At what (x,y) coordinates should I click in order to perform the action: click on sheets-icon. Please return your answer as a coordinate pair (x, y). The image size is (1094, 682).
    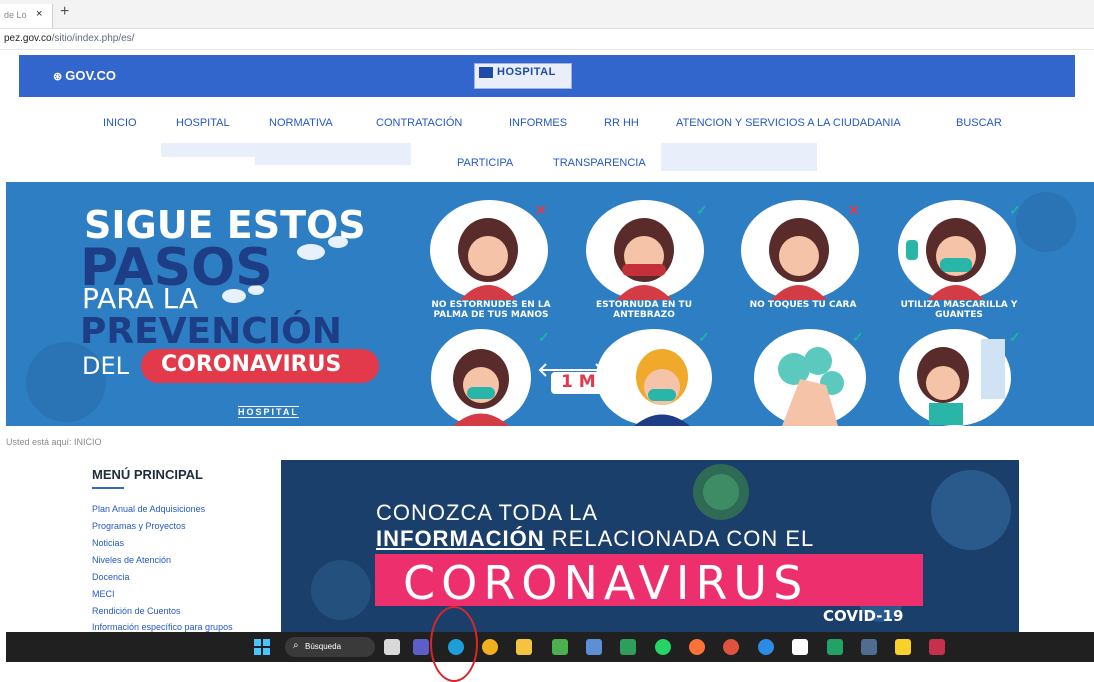
    Looking at the image, I should click on (869, 647).